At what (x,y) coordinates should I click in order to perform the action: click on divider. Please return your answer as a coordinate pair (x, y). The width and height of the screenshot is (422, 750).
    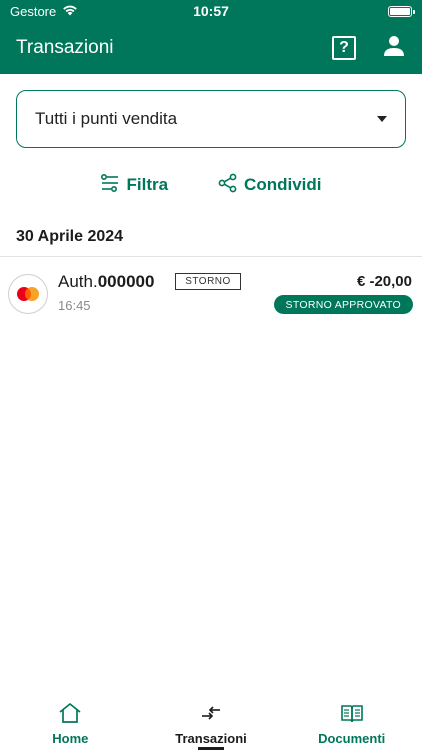
    Looking at the image, I should click on (211, 256).